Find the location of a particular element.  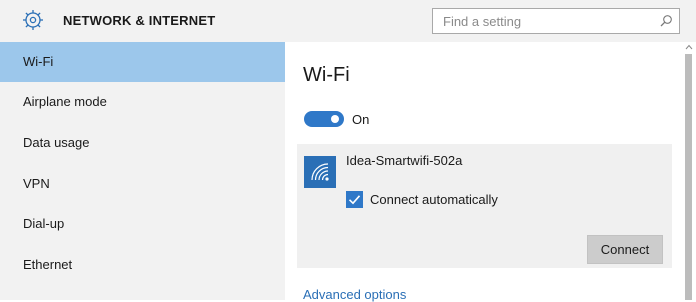

search-icon is located at coordinates (666, 21).